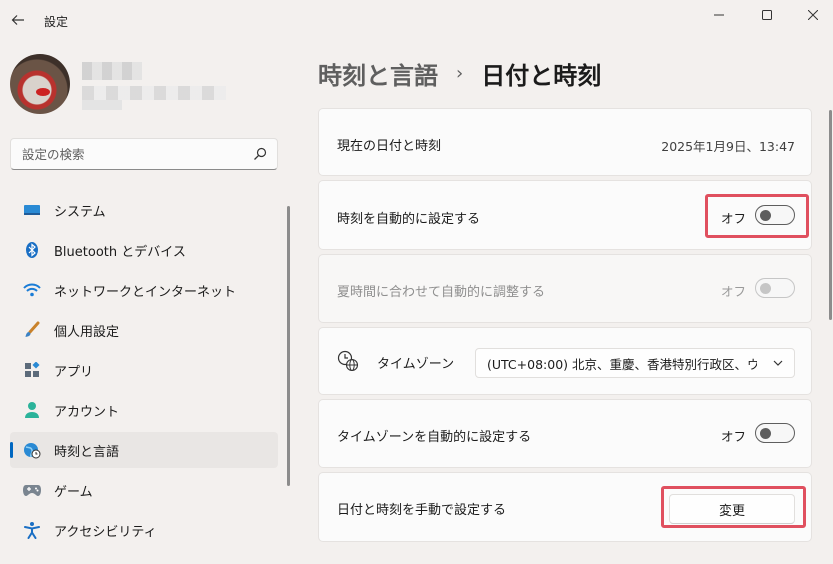 This screenshot has height=564, width=833. Describe the element at coordinates (734, 218) in the screenshot. I see `auto-time-state: オフ` at that location.